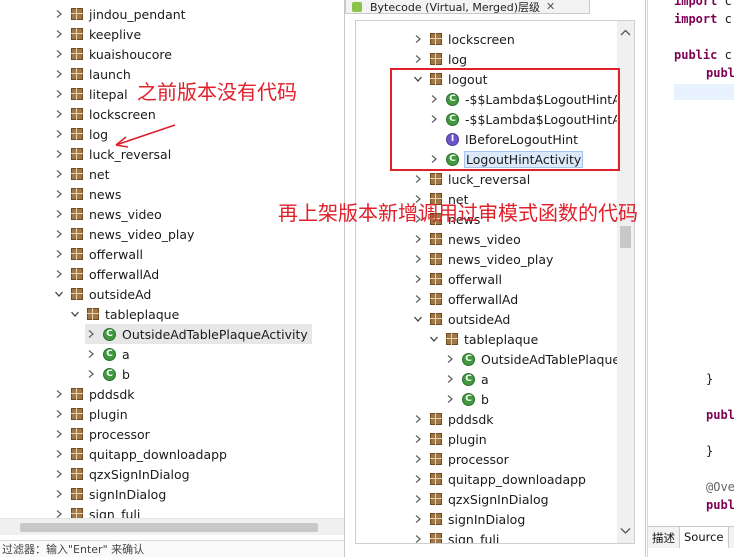  What do you see at coordinates (92, 74) in the screenshot?
I see `tree-item-package: launch` at bounding box center [92, 74].